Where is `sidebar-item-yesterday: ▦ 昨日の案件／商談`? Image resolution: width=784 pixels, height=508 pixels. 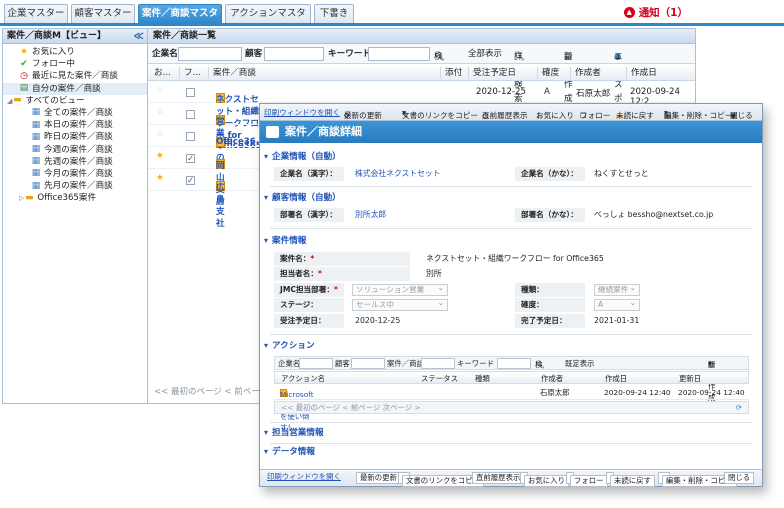
sidebar-item-yesterday: ▦ 昨日の案件／商談 is located at coordinates (75, 137).